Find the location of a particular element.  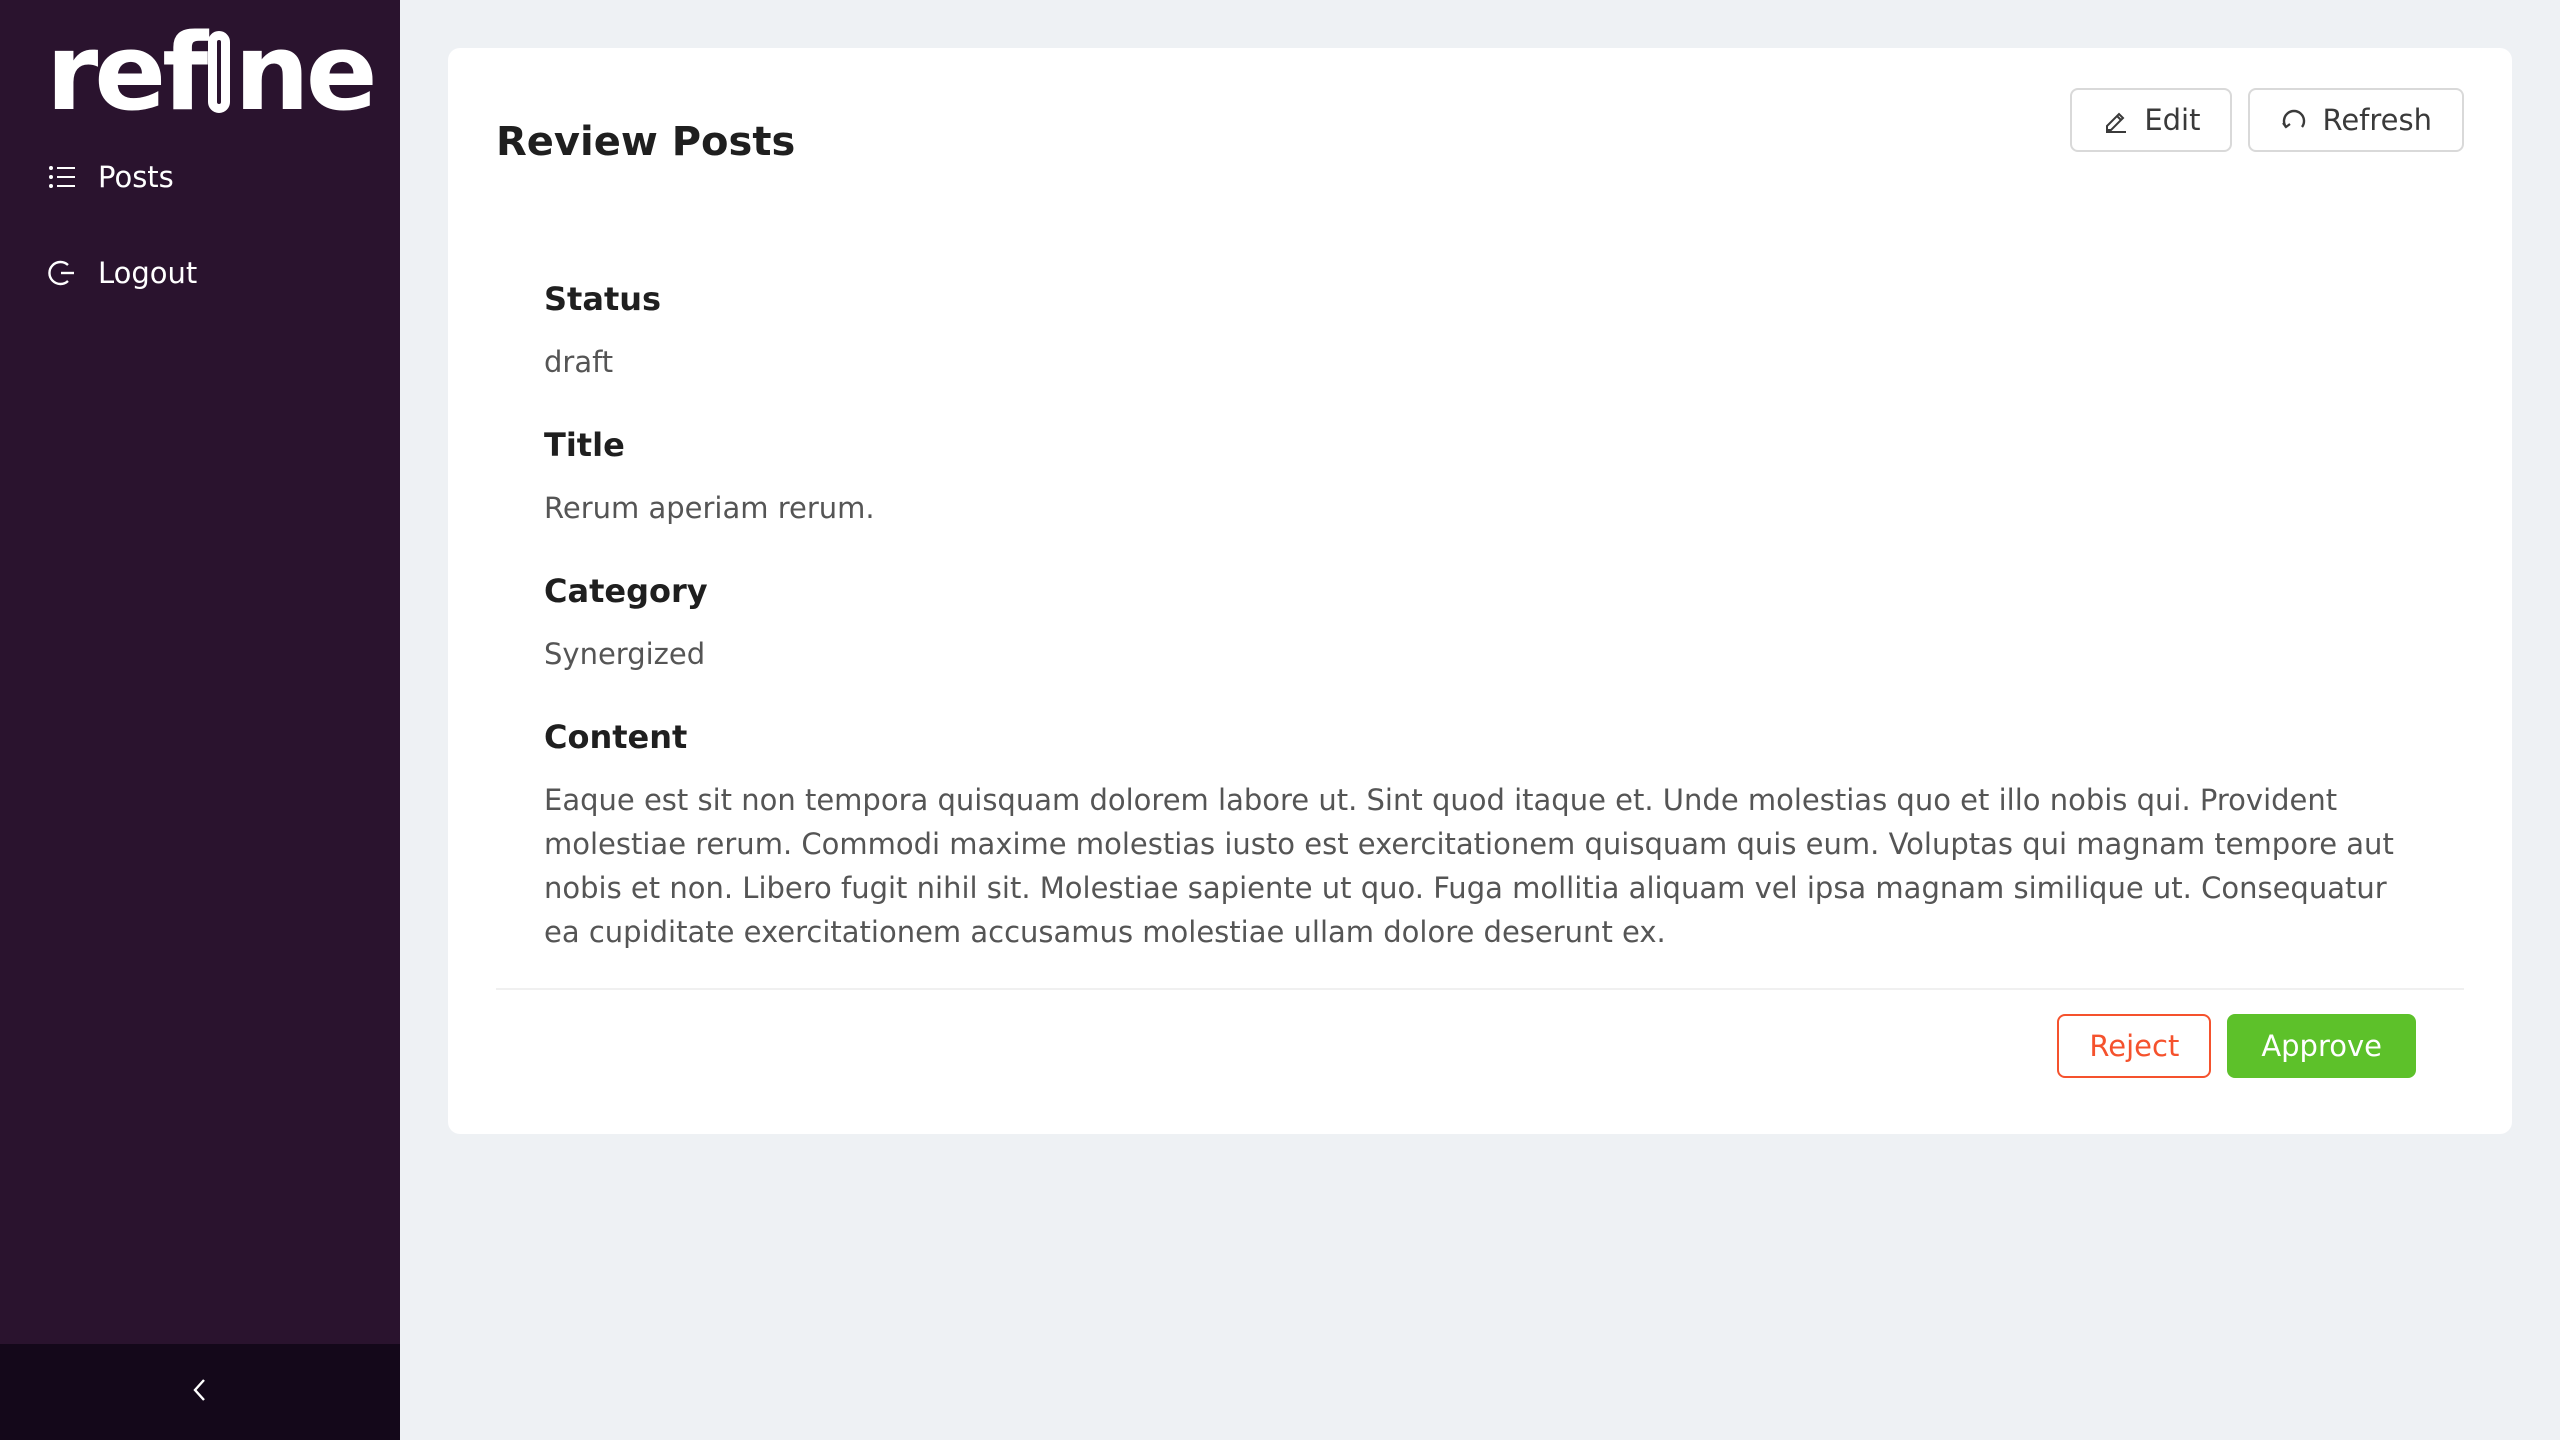

logout-icon is located at coordinates (62, 273).